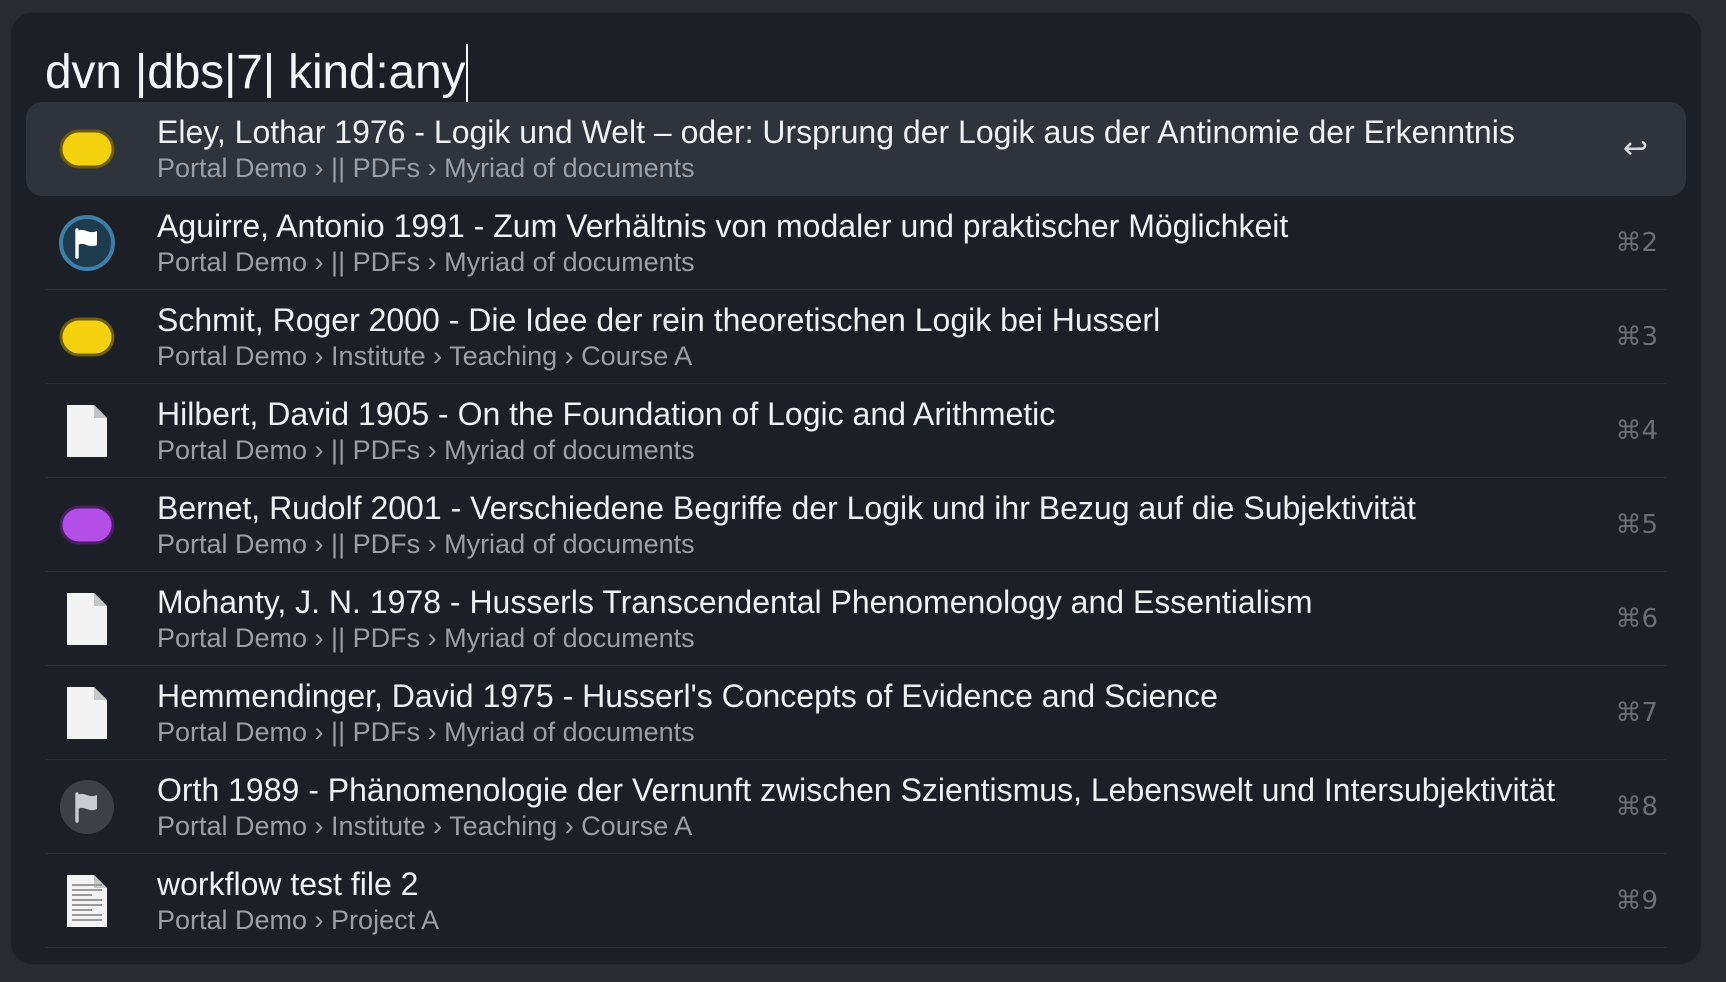  I want to click on shortcut-hint: ⌘6, so click(1636, 619).